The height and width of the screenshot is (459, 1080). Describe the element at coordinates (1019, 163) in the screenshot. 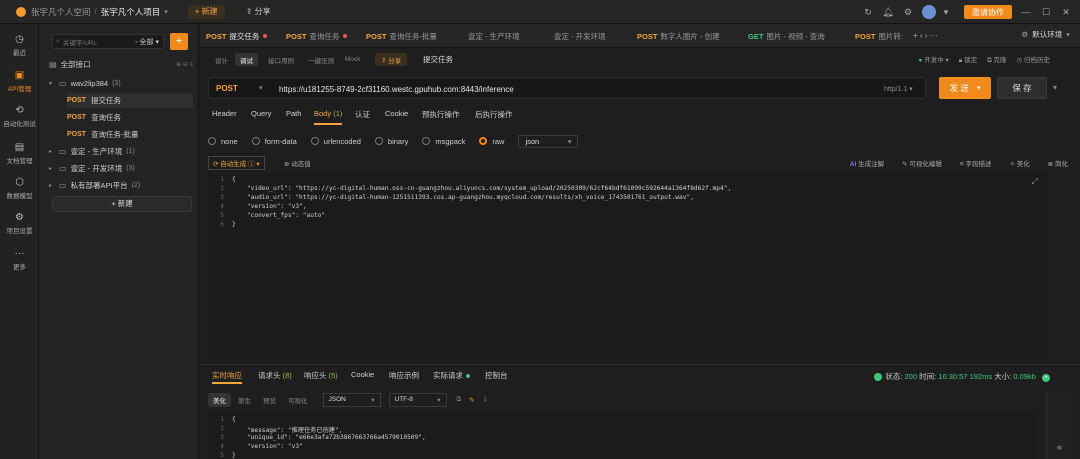

I see `beautify-button: ✧ 美化` at that location.